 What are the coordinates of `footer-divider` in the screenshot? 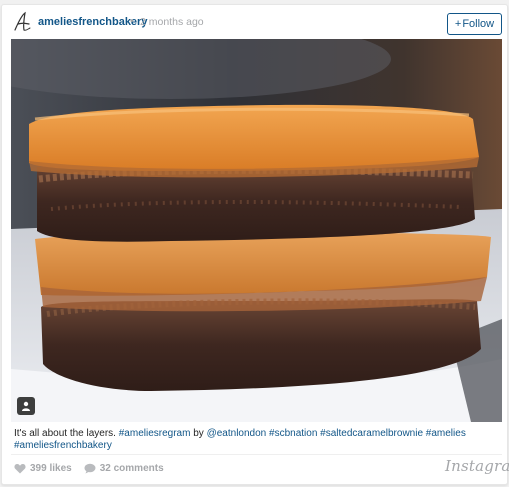 It's located at (256, 454).